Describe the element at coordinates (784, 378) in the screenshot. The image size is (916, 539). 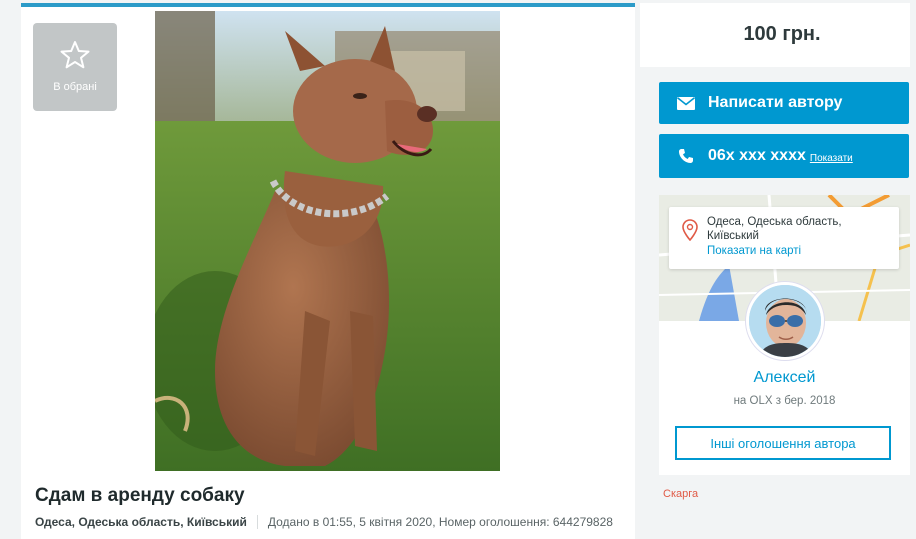
I see `seller-name: Алексей` at that location.